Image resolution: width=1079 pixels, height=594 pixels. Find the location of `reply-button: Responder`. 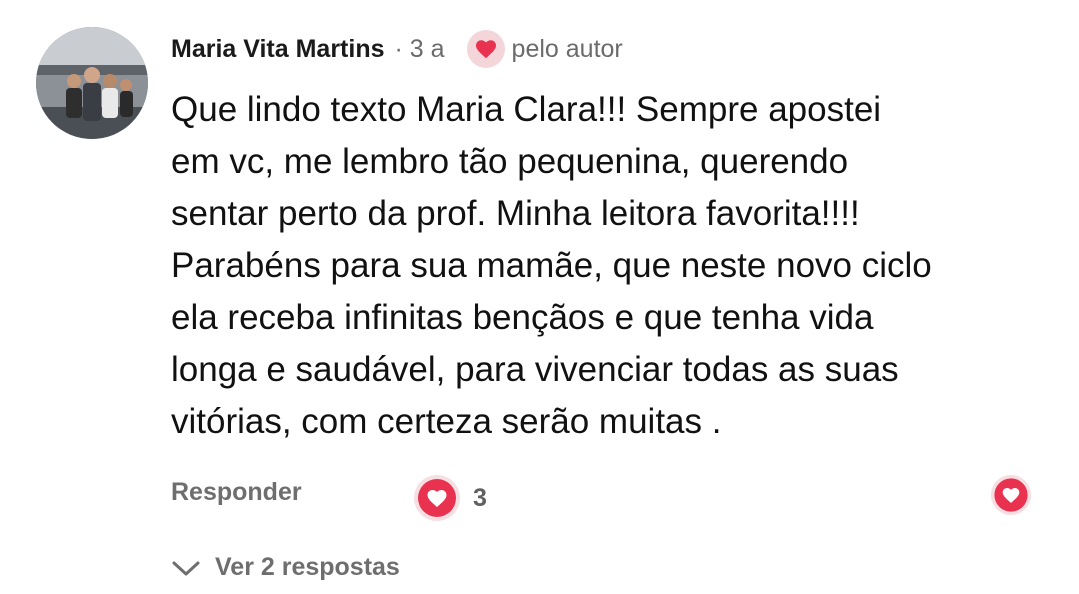

reply-button: Responder is located at coordinates (236, 492).